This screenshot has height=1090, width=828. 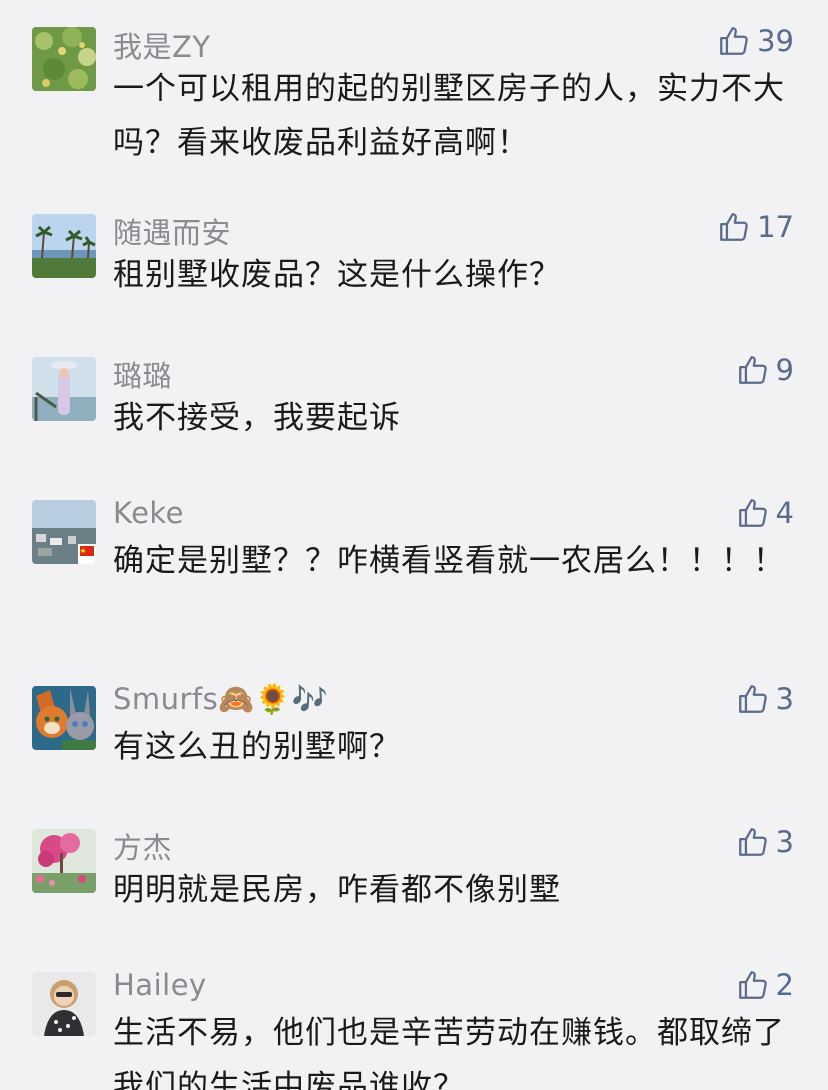 I want to click on like-button: 2, so click(x=765, y=985).